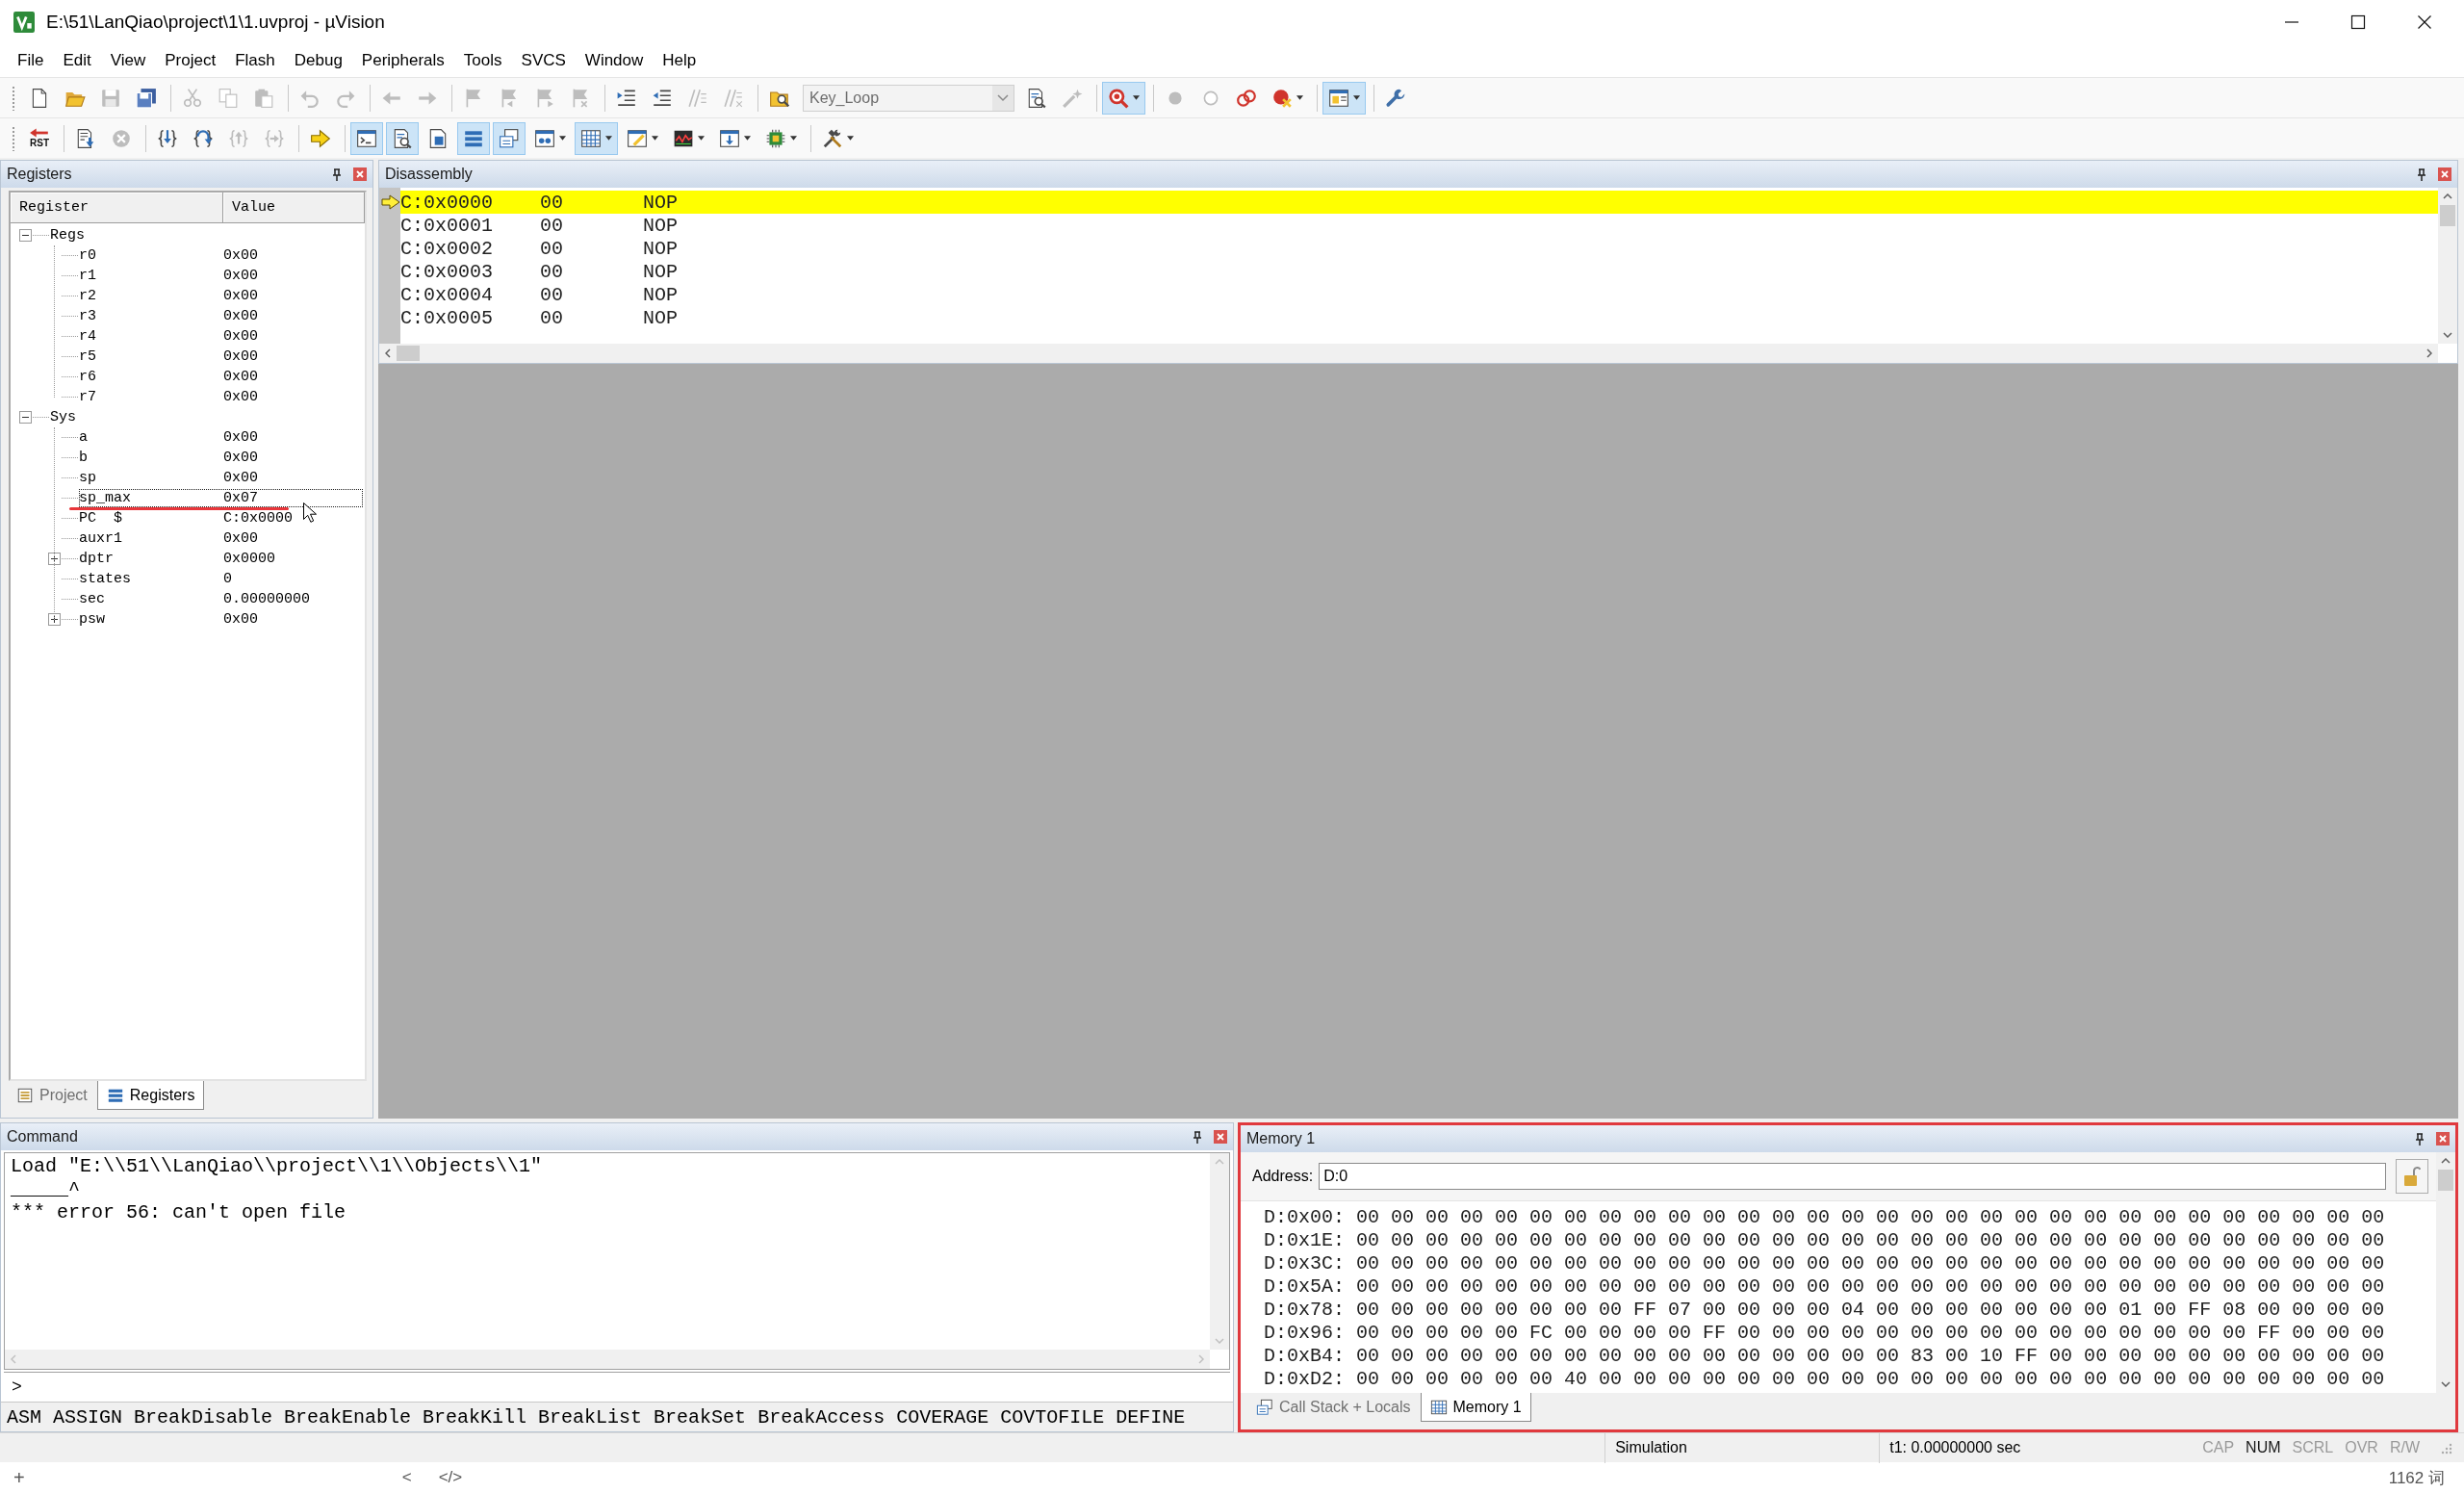  I want to click on address-field: D:0, so click(1852, 1177).